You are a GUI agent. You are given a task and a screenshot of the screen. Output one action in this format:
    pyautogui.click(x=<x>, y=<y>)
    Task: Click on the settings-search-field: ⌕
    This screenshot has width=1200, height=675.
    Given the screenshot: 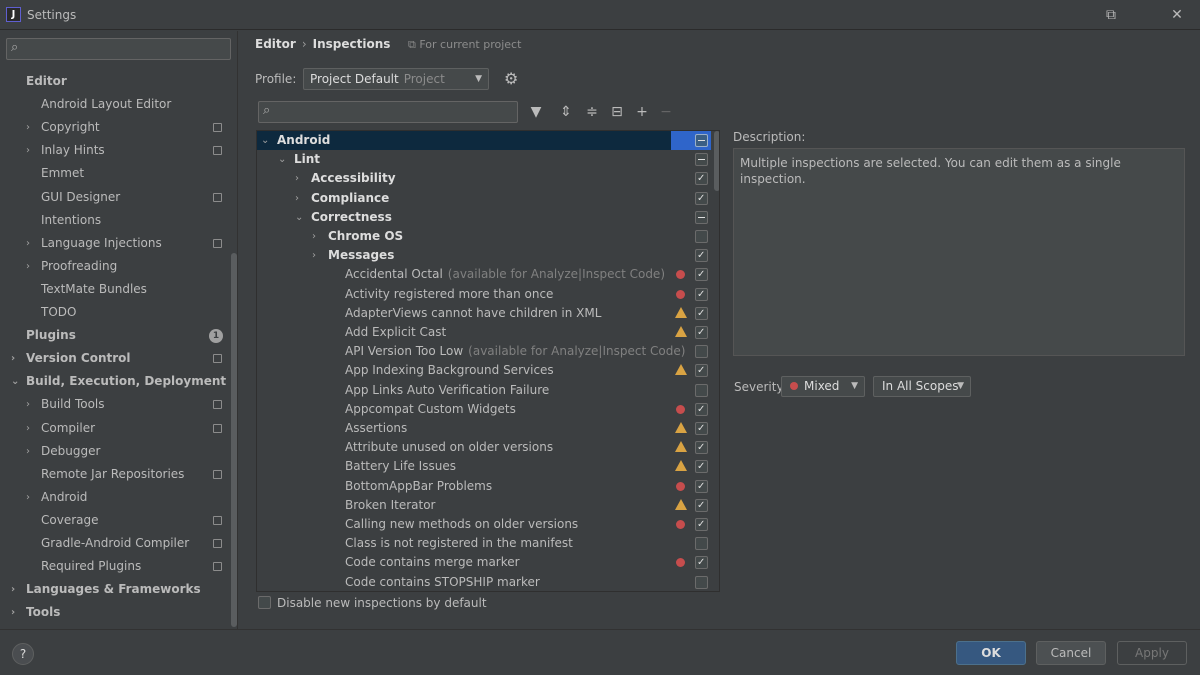 What is the action you would take?
    pyautogui.click(x=118, y=49)
    